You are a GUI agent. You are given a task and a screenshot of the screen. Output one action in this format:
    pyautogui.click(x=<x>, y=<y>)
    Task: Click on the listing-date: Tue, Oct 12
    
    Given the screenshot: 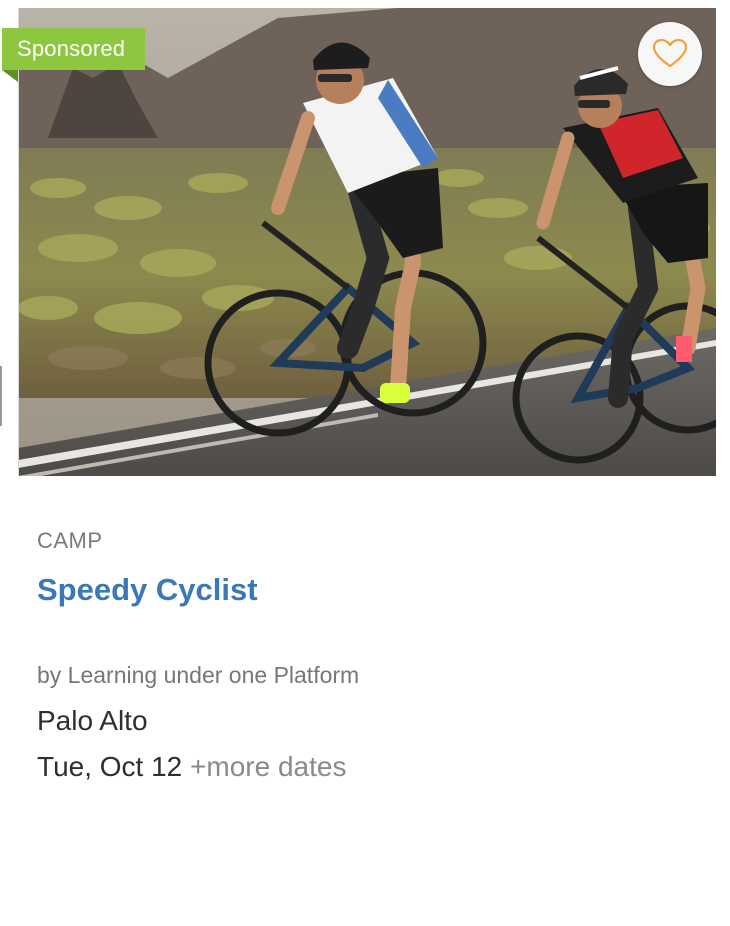 What is the action you would take?
    pyautogui.click(x=110, y=766)
    